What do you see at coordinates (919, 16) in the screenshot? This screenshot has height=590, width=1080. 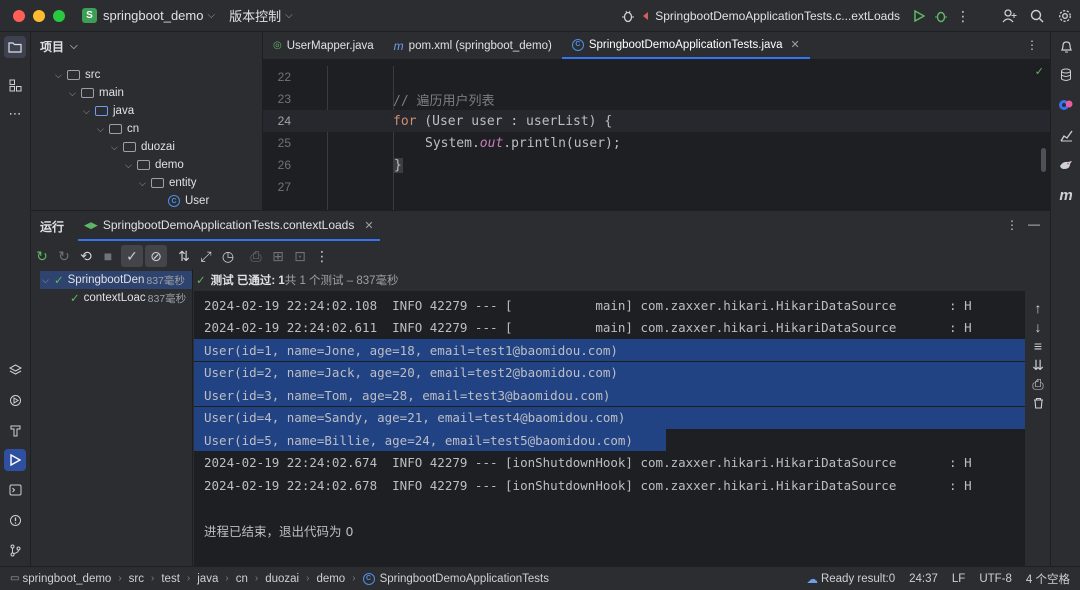 I see `run-icon` at bounding box center [919, 16].